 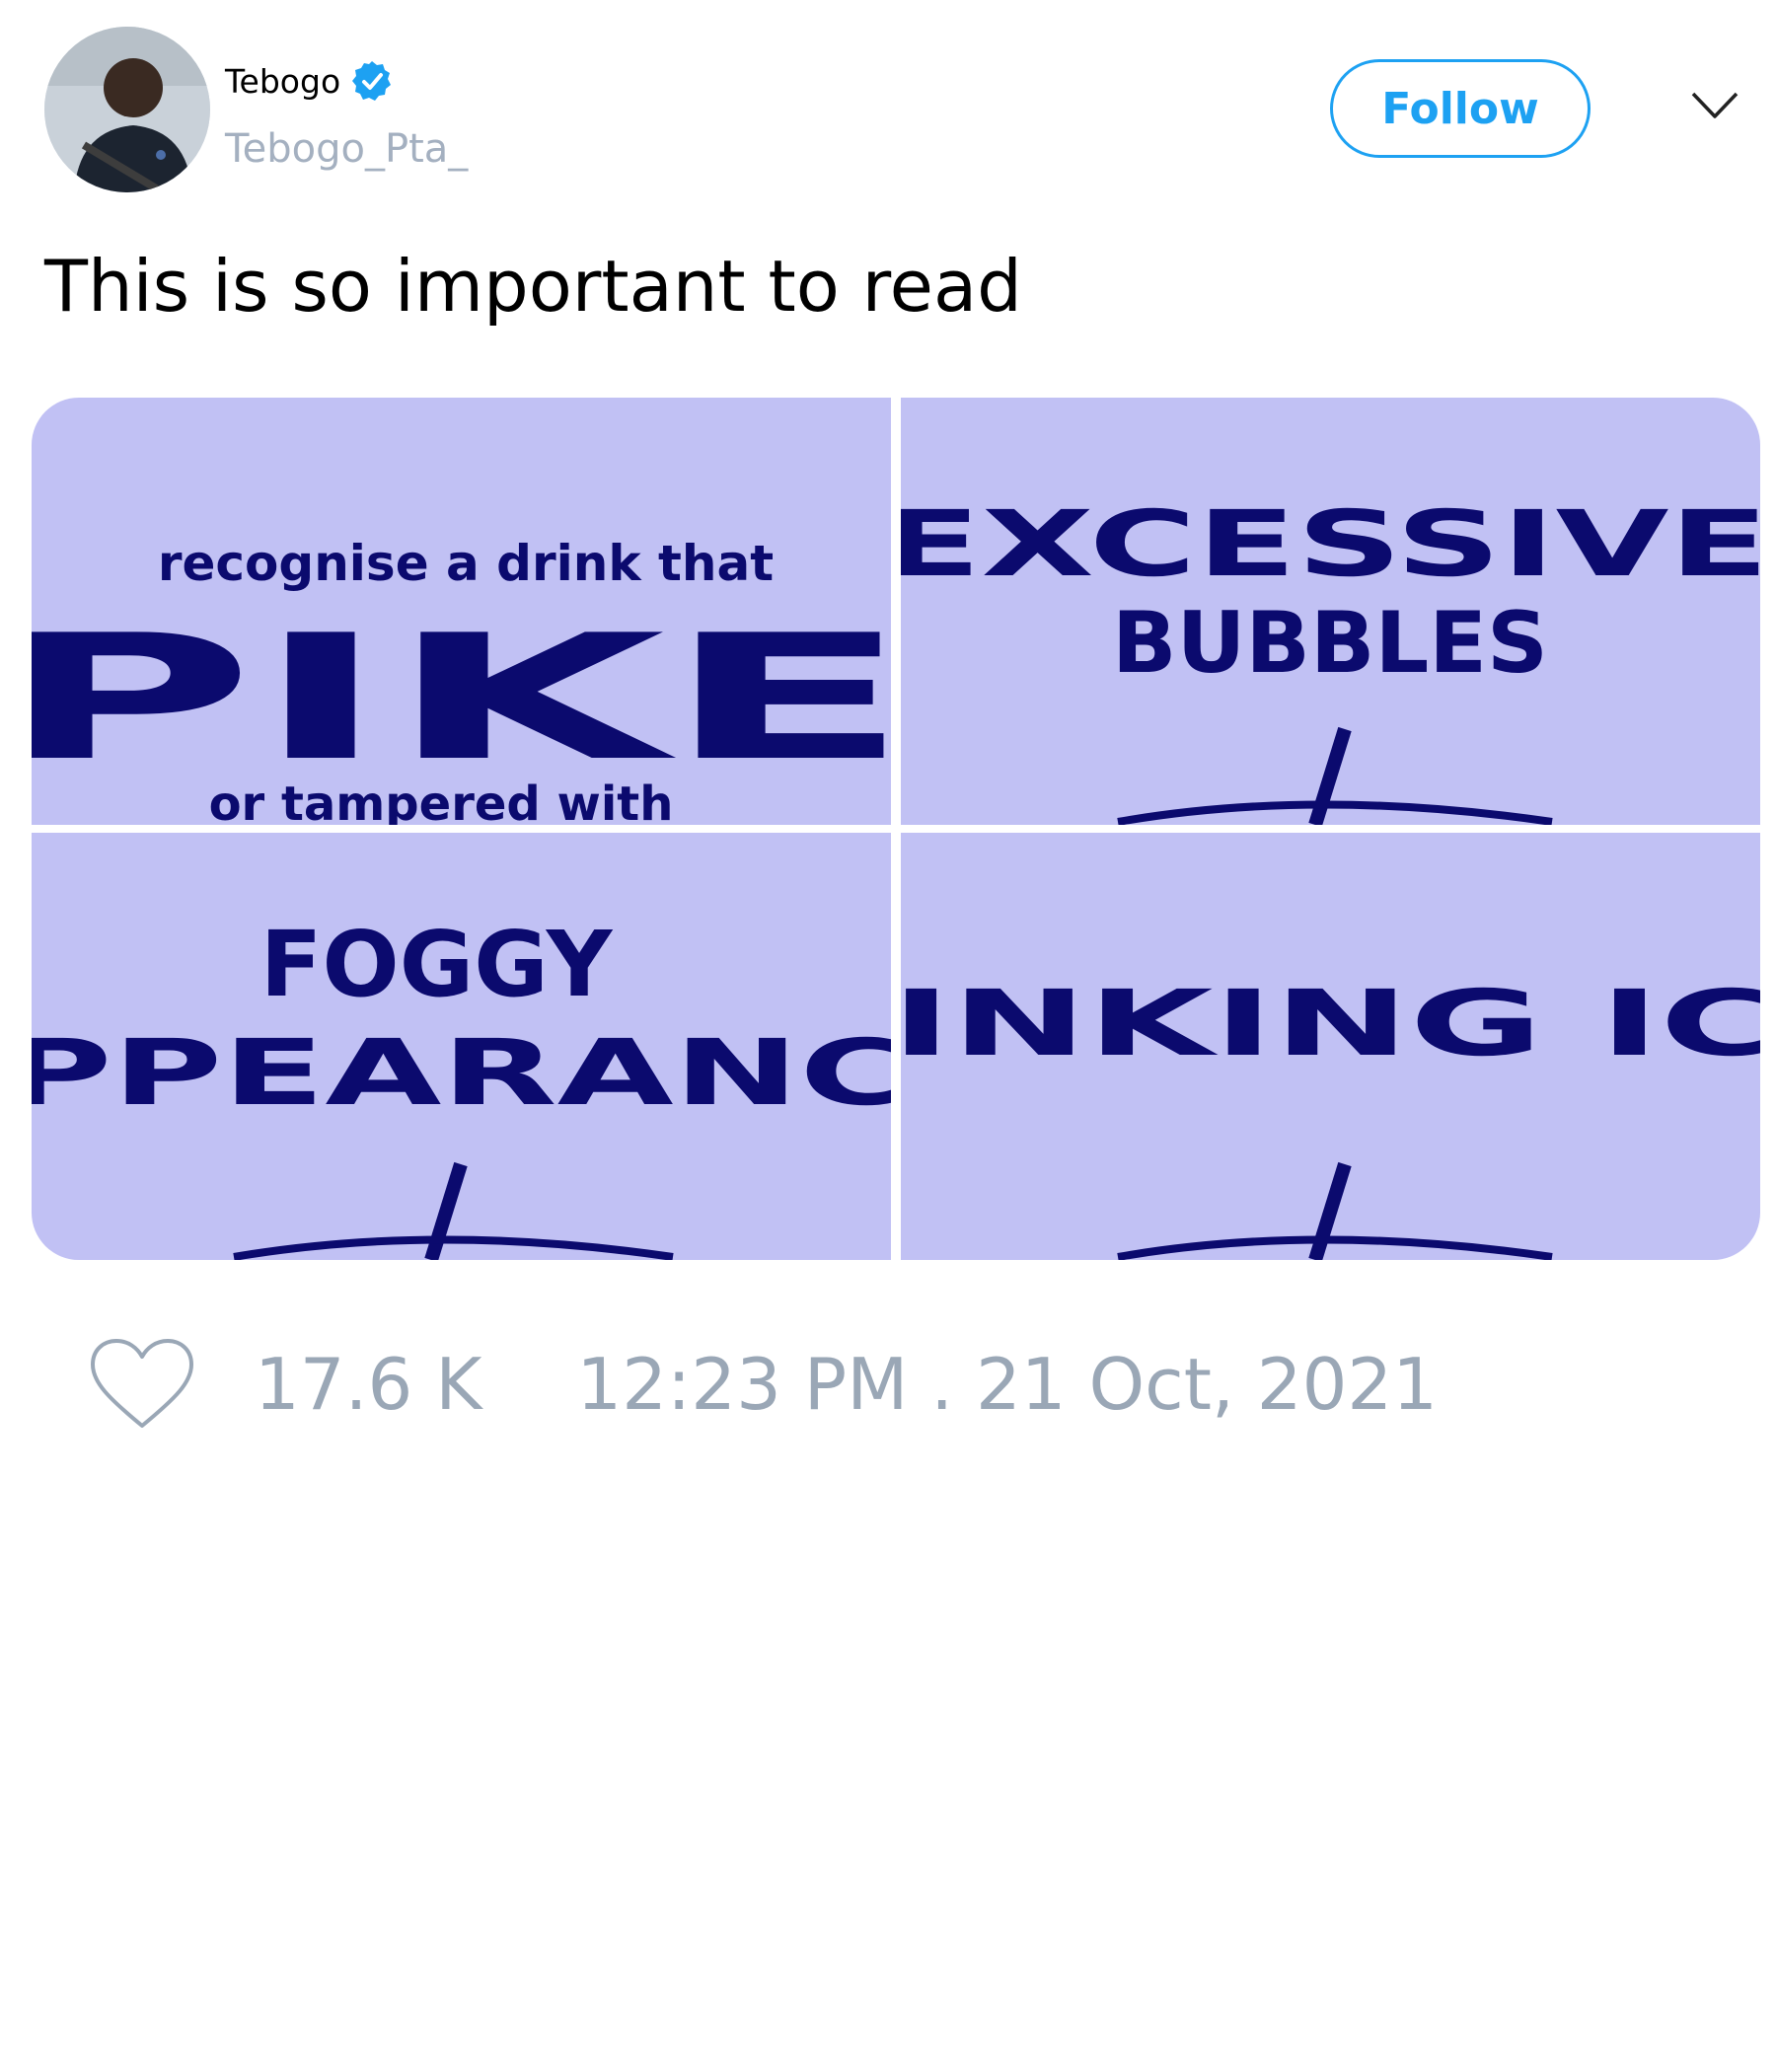 What do you see at coordinates (442, 801) in the screenshot?
I see `poster-line-tampered: or tampered with` at bounding box center [442, 801].